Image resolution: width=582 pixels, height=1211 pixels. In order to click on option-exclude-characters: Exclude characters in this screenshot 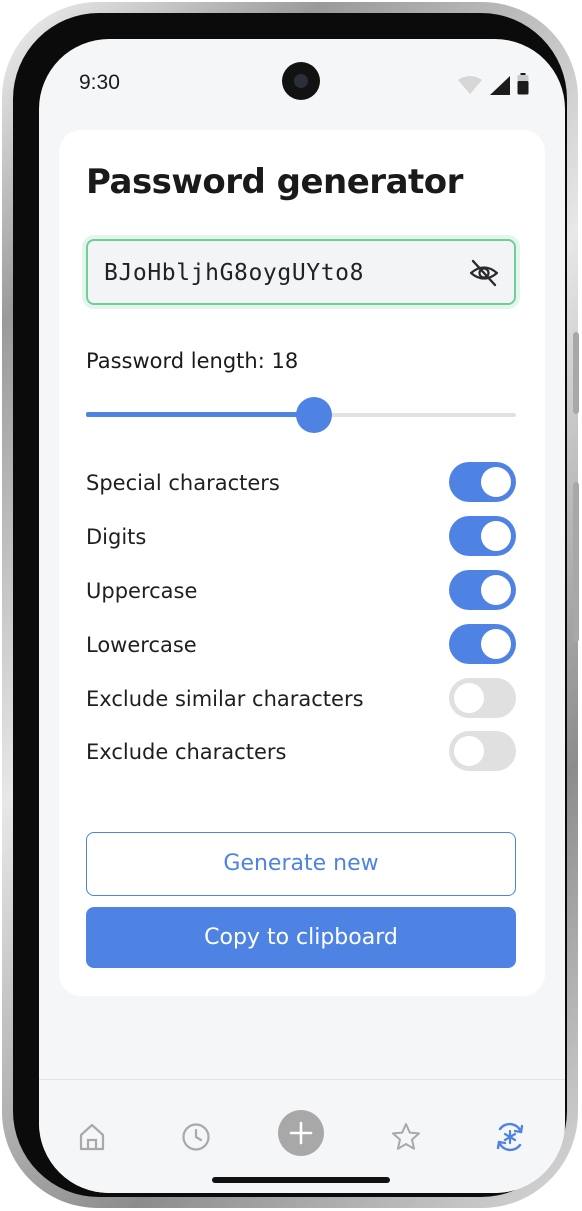, I will do `click(301, 752)`.